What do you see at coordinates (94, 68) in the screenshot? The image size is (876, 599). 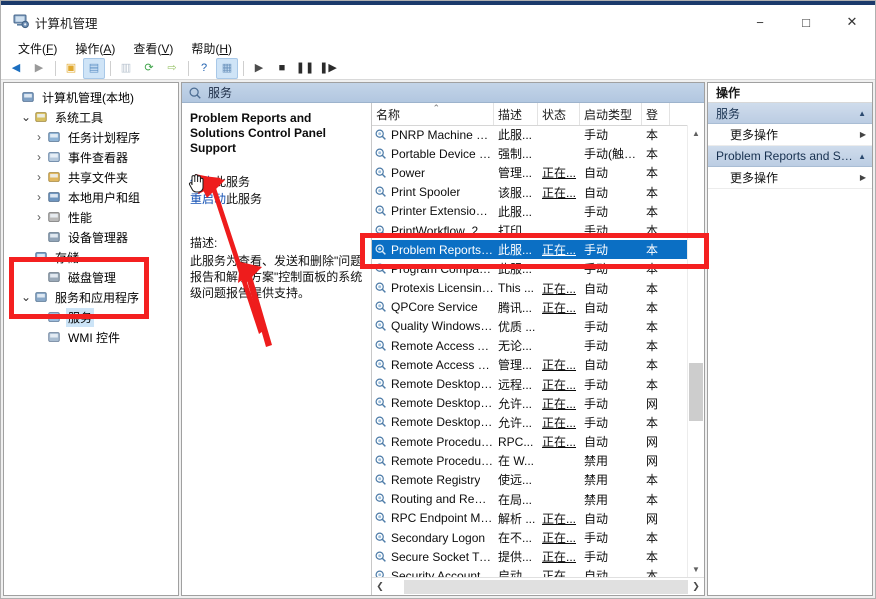 I see `show-tree-icon: ▤` at bounding box center [94, 68].